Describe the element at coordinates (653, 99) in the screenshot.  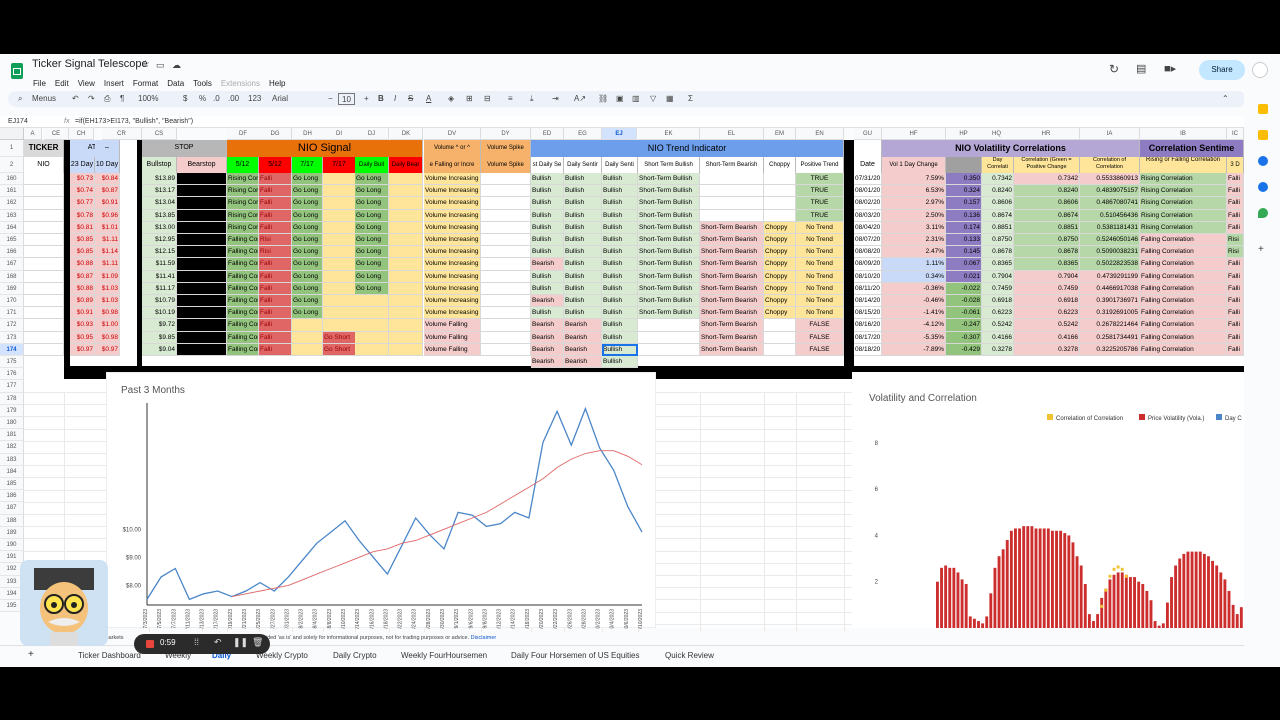
I see `filter-icon: ▽` at that location.